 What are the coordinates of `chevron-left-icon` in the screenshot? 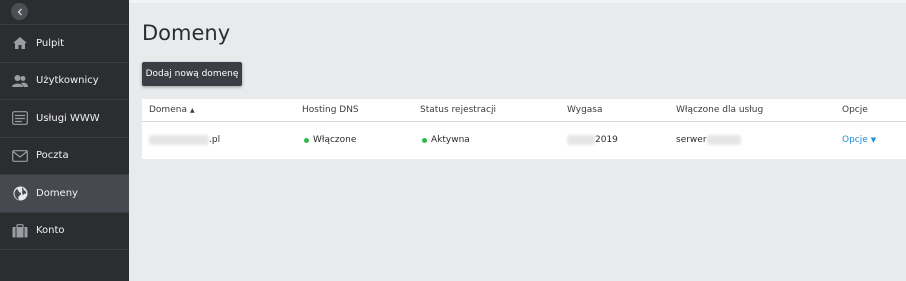 It's located at (19, 11).